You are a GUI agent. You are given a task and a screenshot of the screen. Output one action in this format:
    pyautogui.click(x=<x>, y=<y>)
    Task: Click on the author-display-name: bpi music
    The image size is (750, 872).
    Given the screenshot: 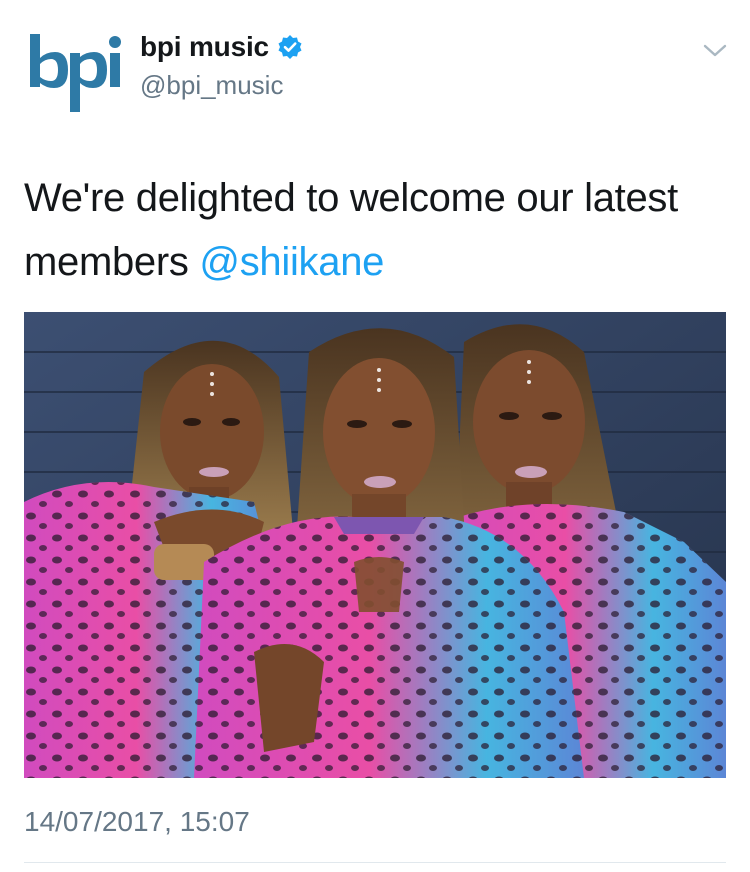 What is the action you would take?
    pyautogui.click(x=204, y=47)
    